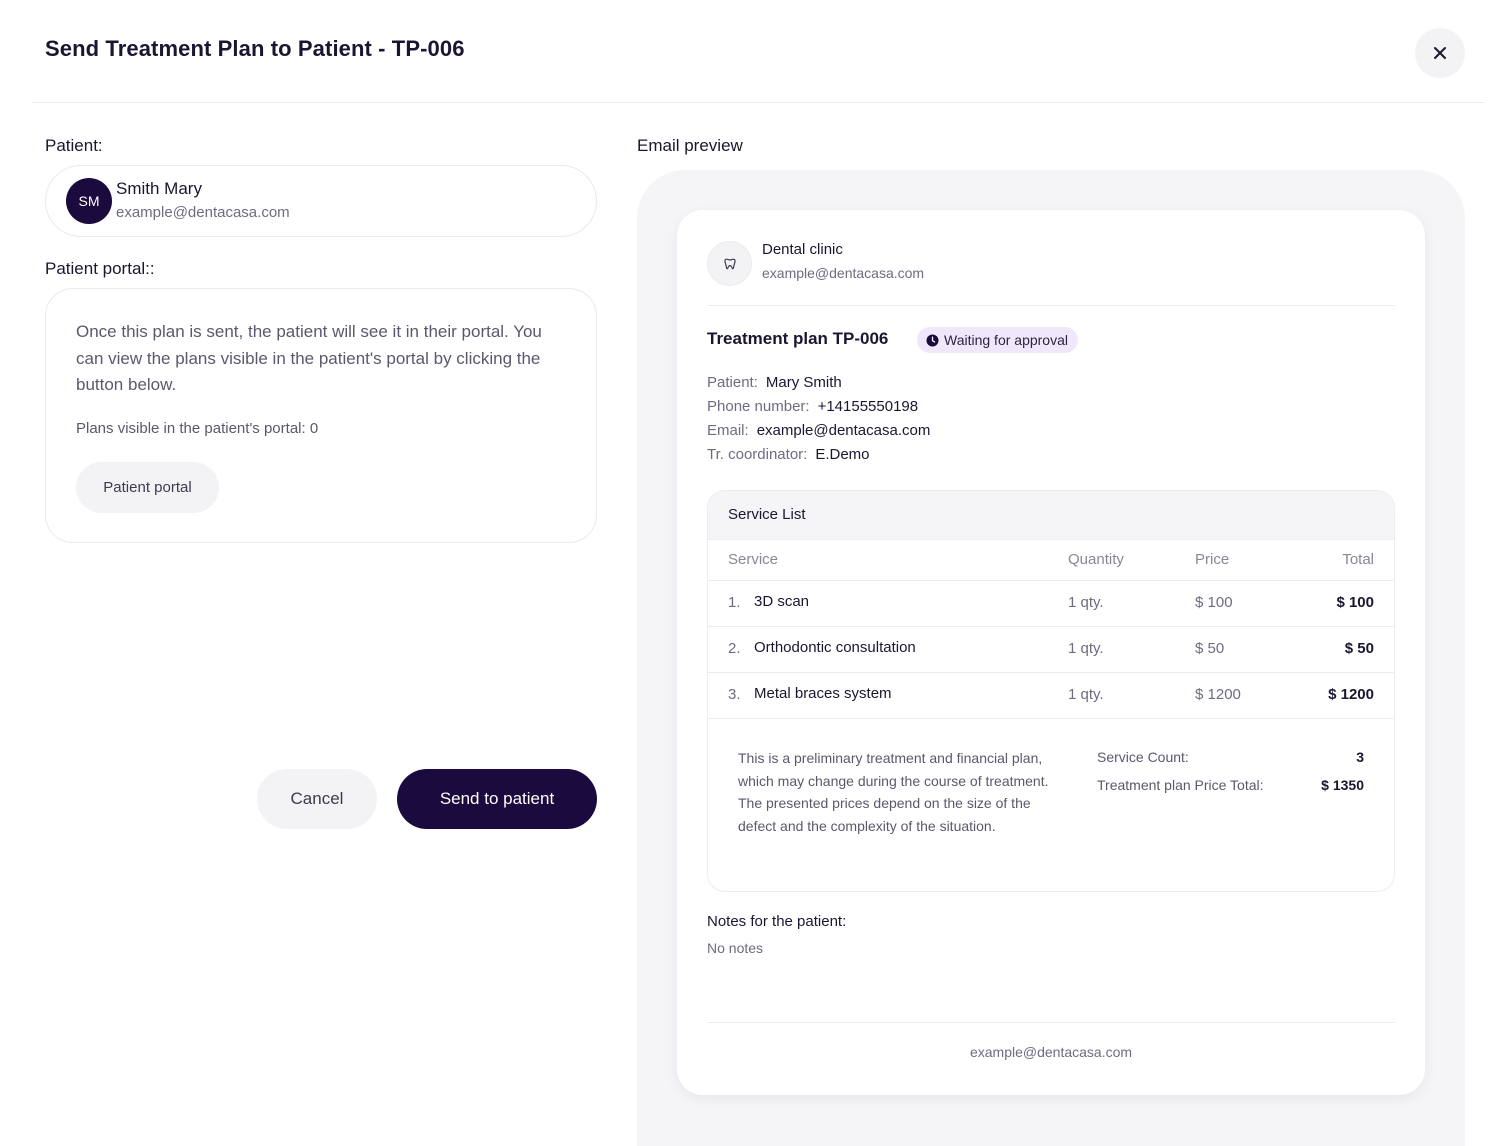  What do you see at coordinates (89, 201) in the screenshot?
I see `avatar: SM` at bounding box center [89, 201].